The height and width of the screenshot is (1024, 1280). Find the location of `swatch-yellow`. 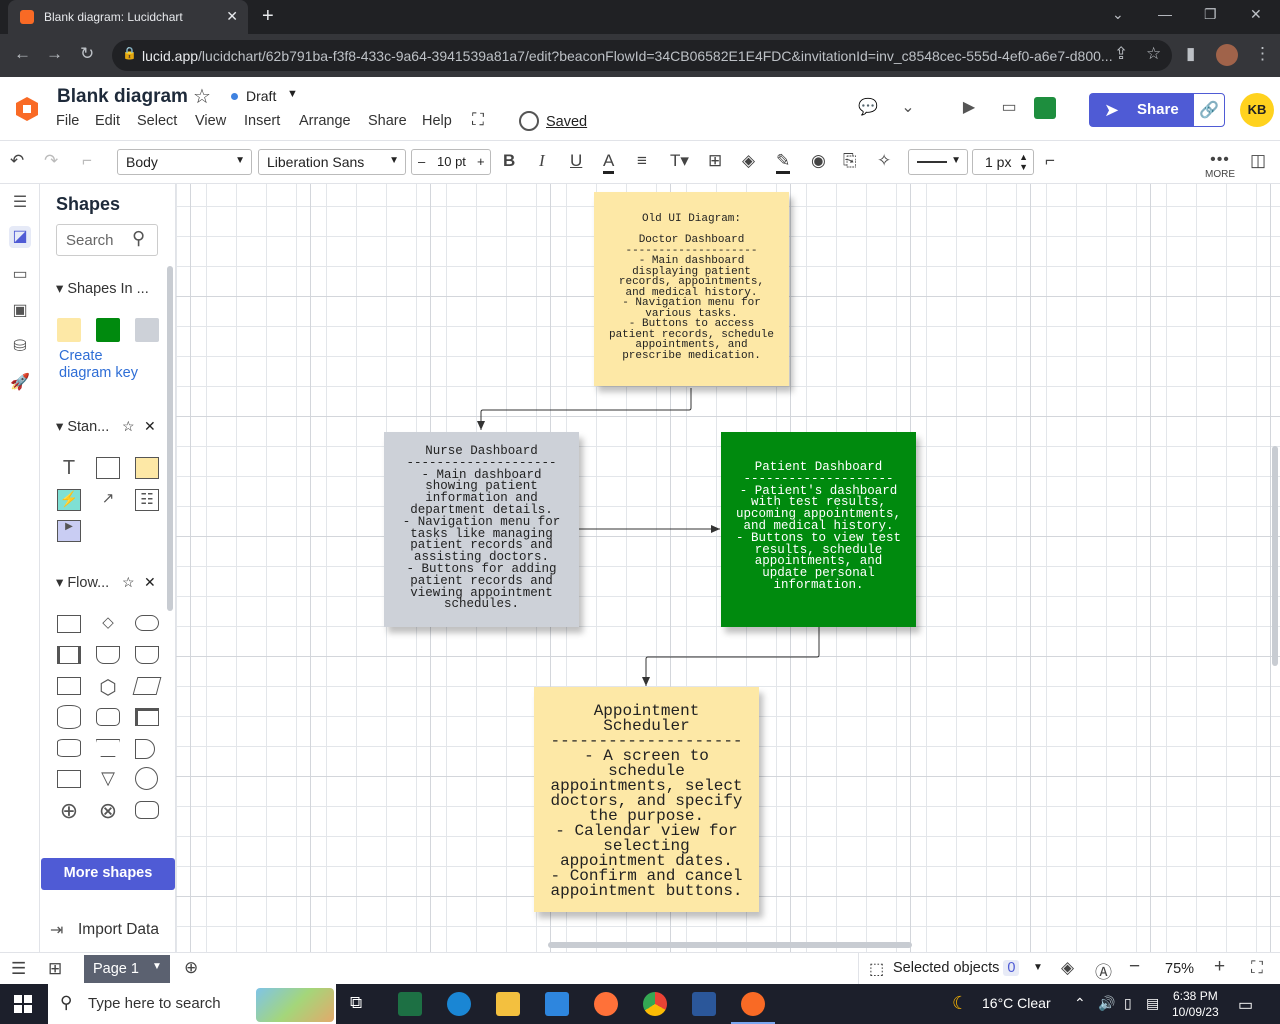

swatch-yellow is located at coordinates (69, 330).